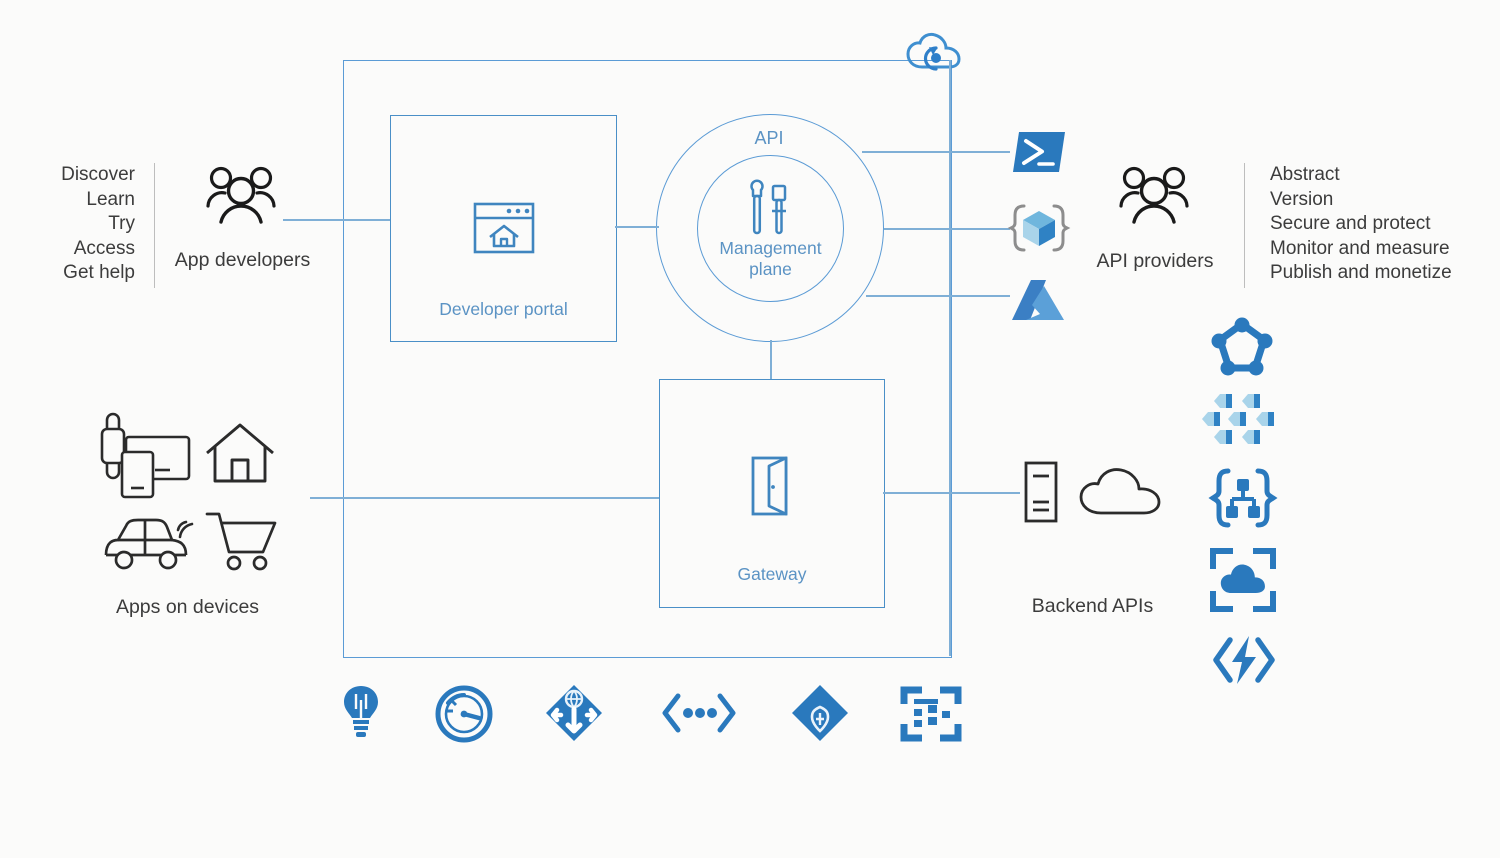 Image resolution: width=1500 pixels, height=858 pixels. I want to click on backend-apis-label: Backend APIs, so click(1092, 606).